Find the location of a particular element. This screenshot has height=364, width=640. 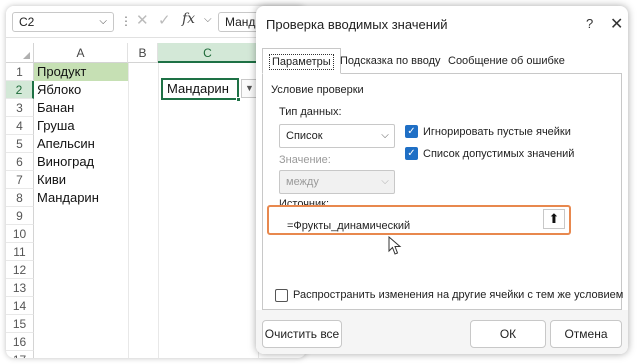

name-box-value: C2 is located at coordinates (27, 22).